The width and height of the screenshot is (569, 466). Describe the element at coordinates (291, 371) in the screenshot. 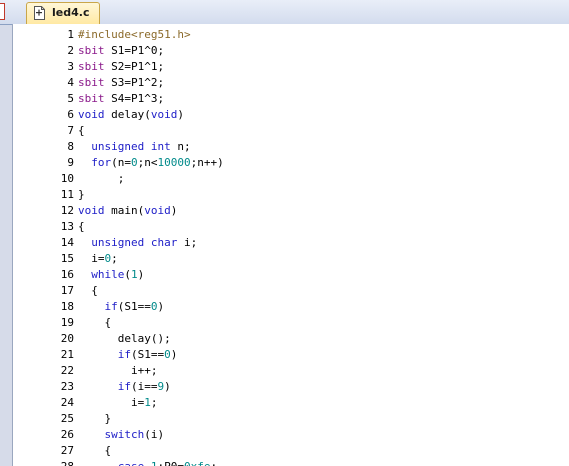

I see `code-line: 22 i++;` at that location.